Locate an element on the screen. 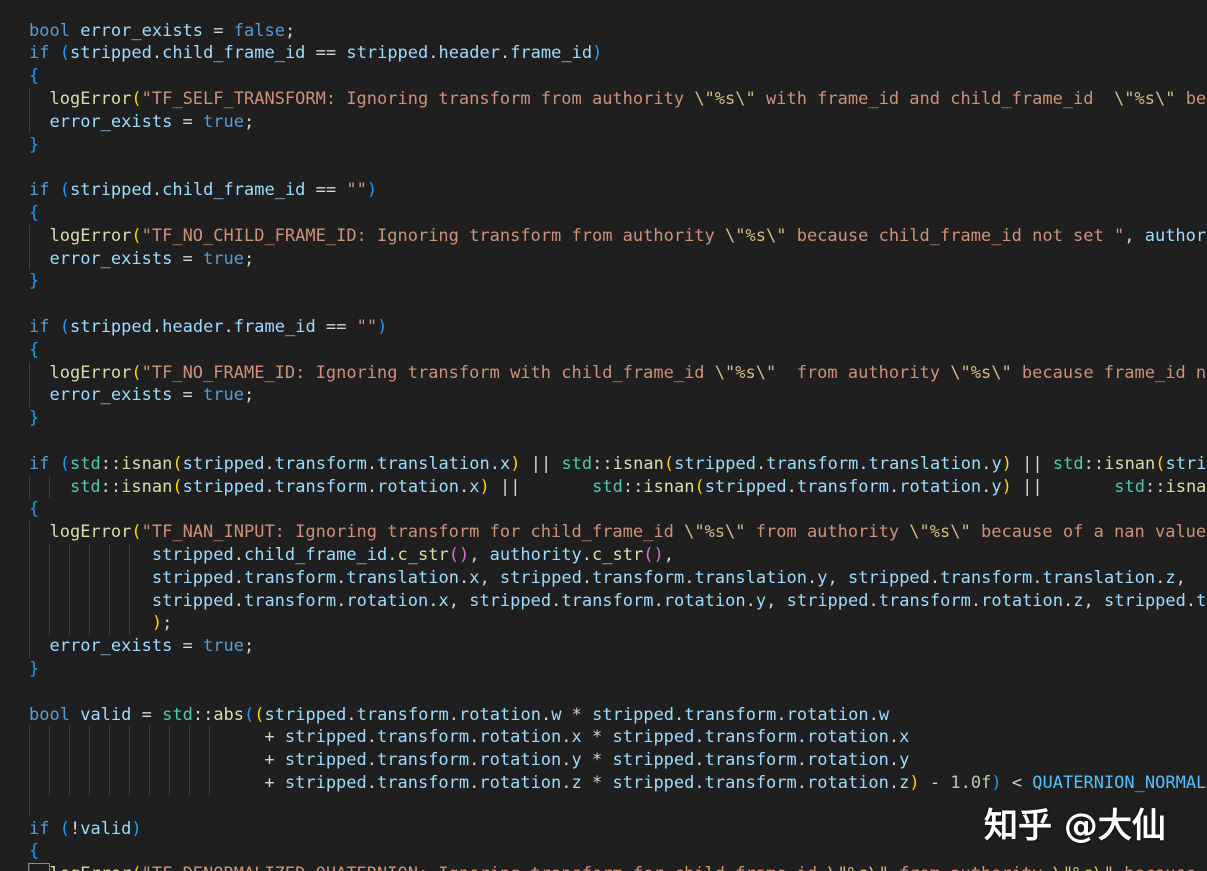 The image size is (1207, 871). punctuation-token: - is located at coordinates (935, 782).